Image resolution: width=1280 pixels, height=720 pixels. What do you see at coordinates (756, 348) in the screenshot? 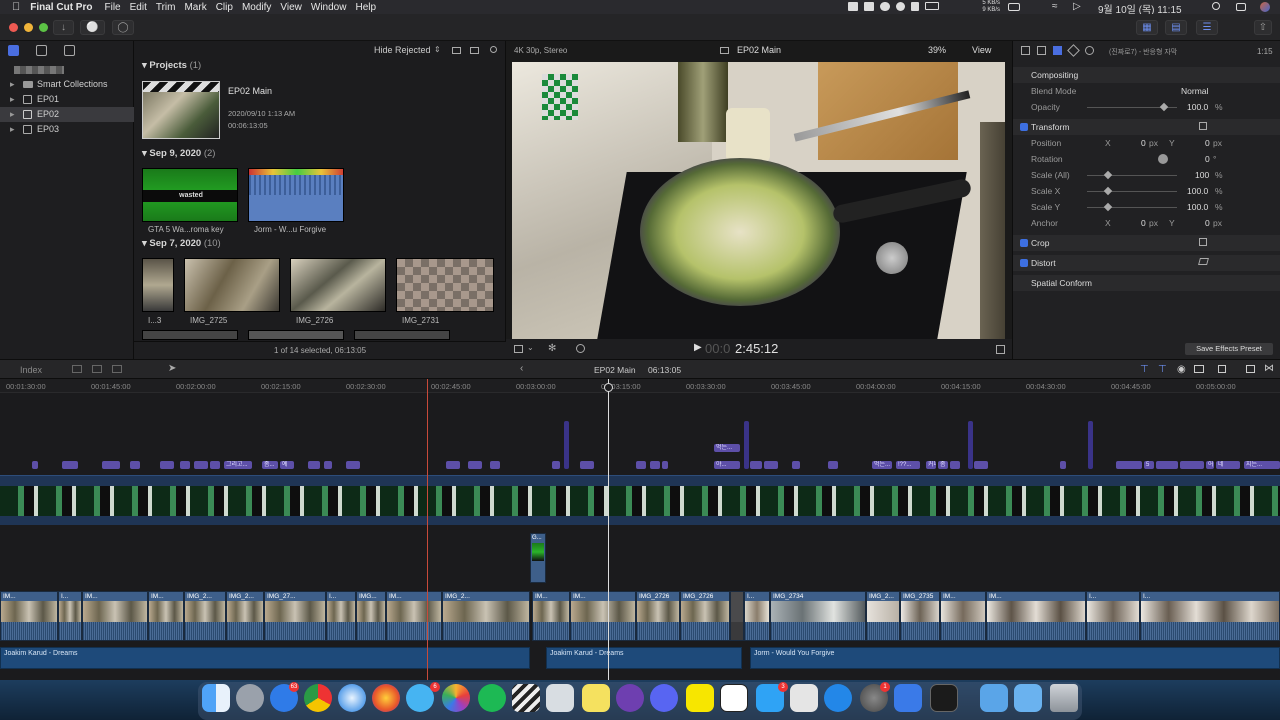
I see `timecode-display: 2:45:12` at bounding box center [756, 348].